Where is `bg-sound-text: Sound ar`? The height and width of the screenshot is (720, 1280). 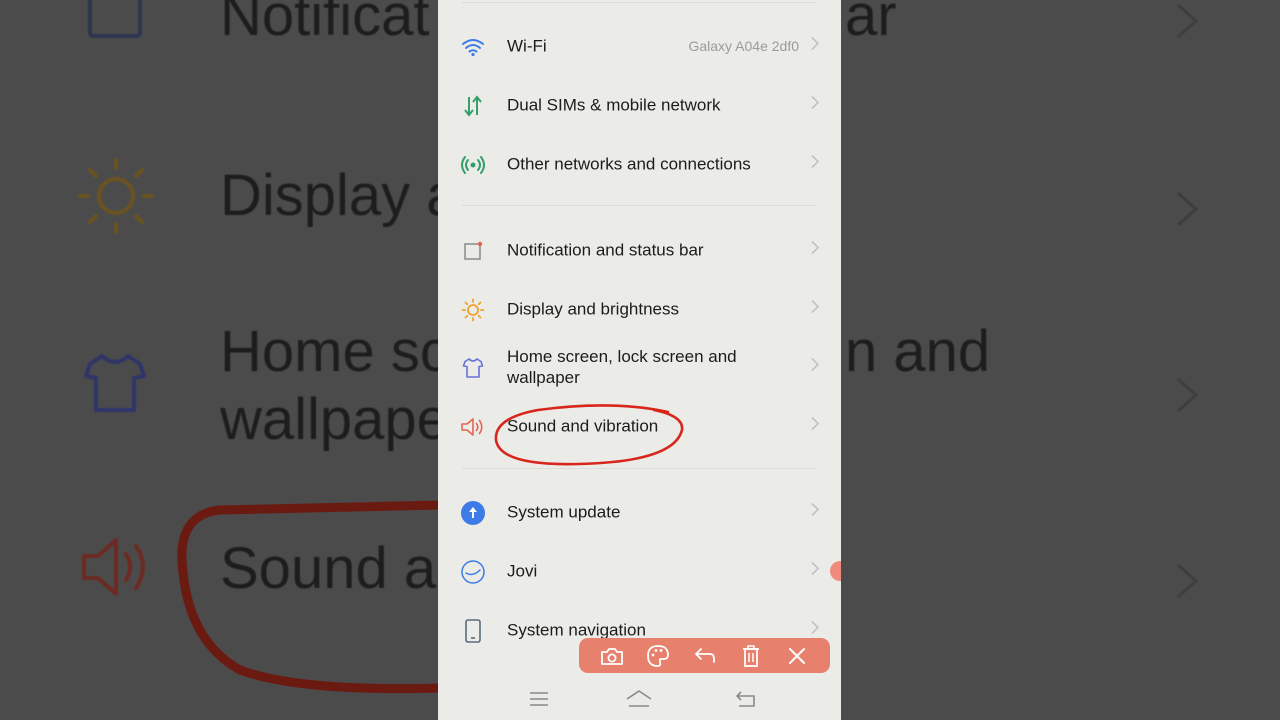
bg-sound-text: Sound ar is located at coordinates (338, 568).